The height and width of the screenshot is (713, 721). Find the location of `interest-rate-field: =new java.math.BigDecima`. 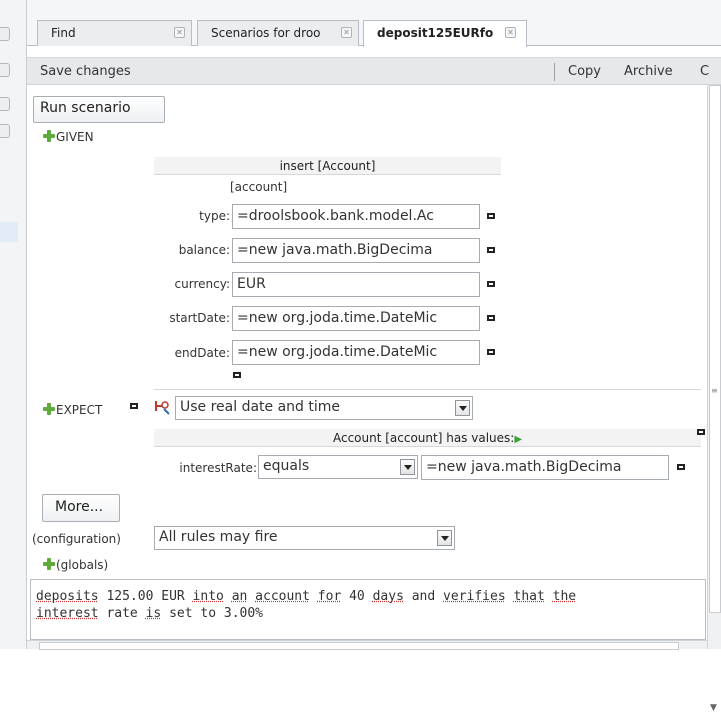

interest-rate-field: =new java.math.BigDecima is located at coordinates (545, 467).